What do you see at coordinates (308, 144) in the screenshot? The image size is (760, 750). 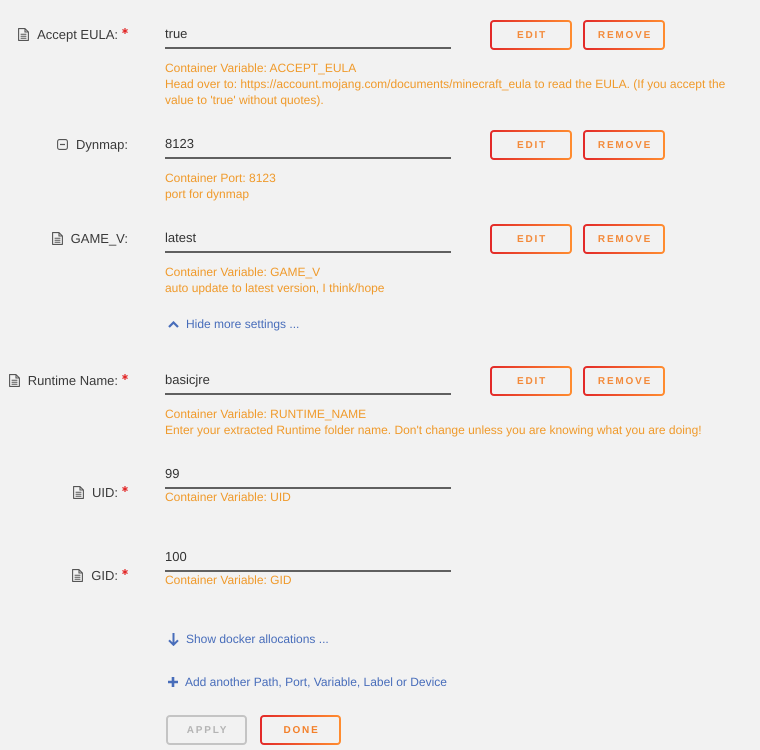 I see `input-field: 8123` at bounding box center [308, 144].